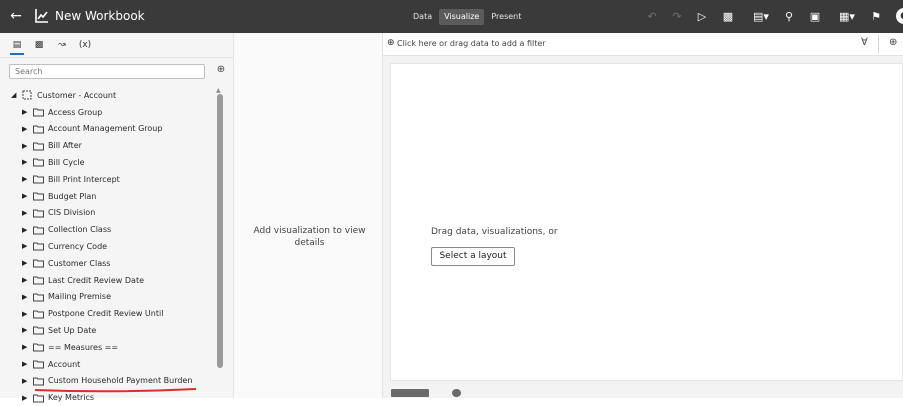 This screenshot has width=903, height=406. What do you see at coordinates (728, 17) in the screenshot?
I see `refresh-data-icon: ▩` at bounding box center [728, 17].